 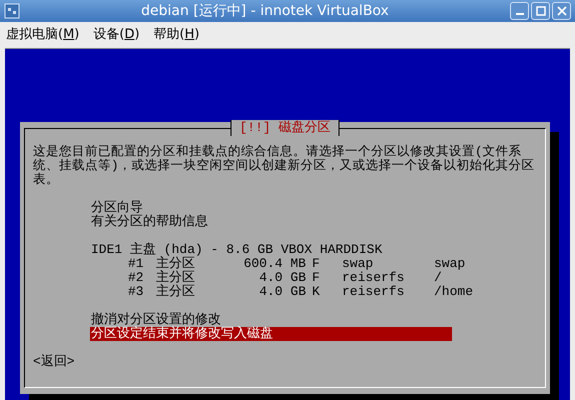 What do you see at coordinates (43, 34) in the screenshot?
I see `menu-item: 虚拟电脑(M)` at bounding box center [43, 34].